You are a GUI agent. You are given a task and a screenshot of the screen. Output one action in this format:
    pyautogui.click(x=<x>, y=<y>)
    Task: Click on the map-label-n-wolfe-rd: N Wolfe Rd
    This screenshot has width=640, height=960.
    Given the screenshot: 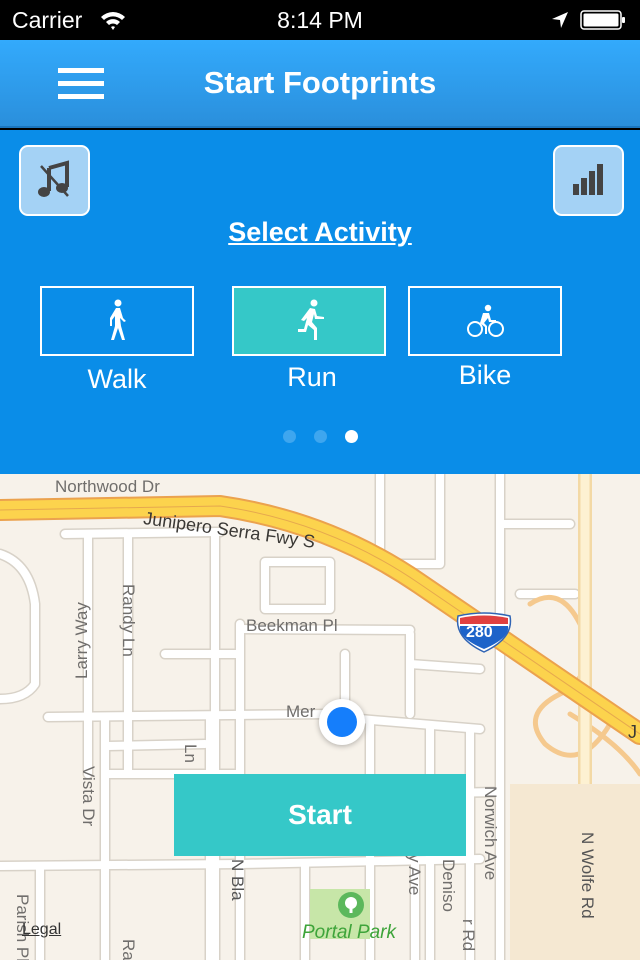 What is the action you would take?
    pyautogui.click(x=587, y=875)
    